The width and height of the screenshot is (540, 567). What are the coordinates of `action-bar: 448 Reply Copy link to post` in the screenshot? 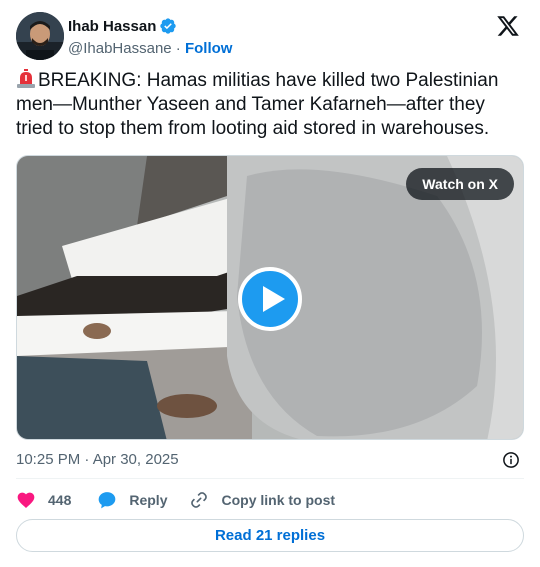 It's located at (270, 500).